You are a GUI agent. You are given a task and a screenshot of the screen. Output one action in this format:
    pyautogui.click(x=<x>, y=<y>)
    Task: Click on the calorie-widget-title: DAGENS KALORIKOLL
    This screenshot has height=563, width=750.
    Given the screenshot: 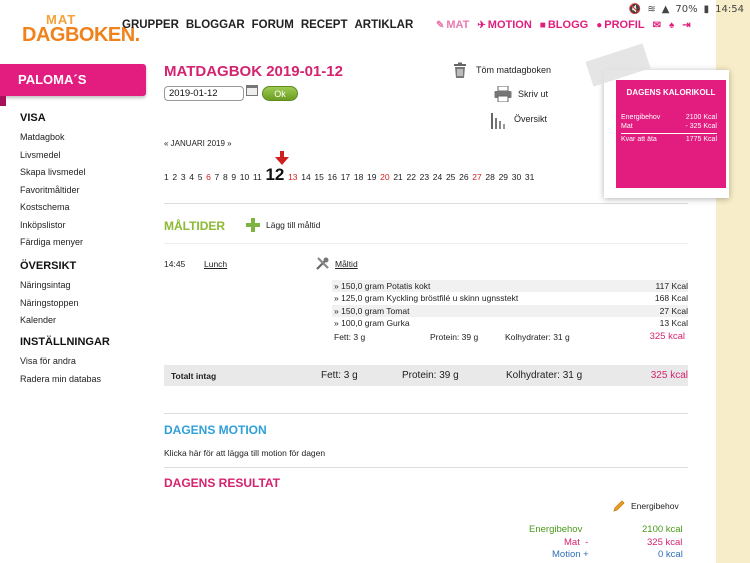 What is the action you would take?
    pyautogui.click(x=671, y=92)
    